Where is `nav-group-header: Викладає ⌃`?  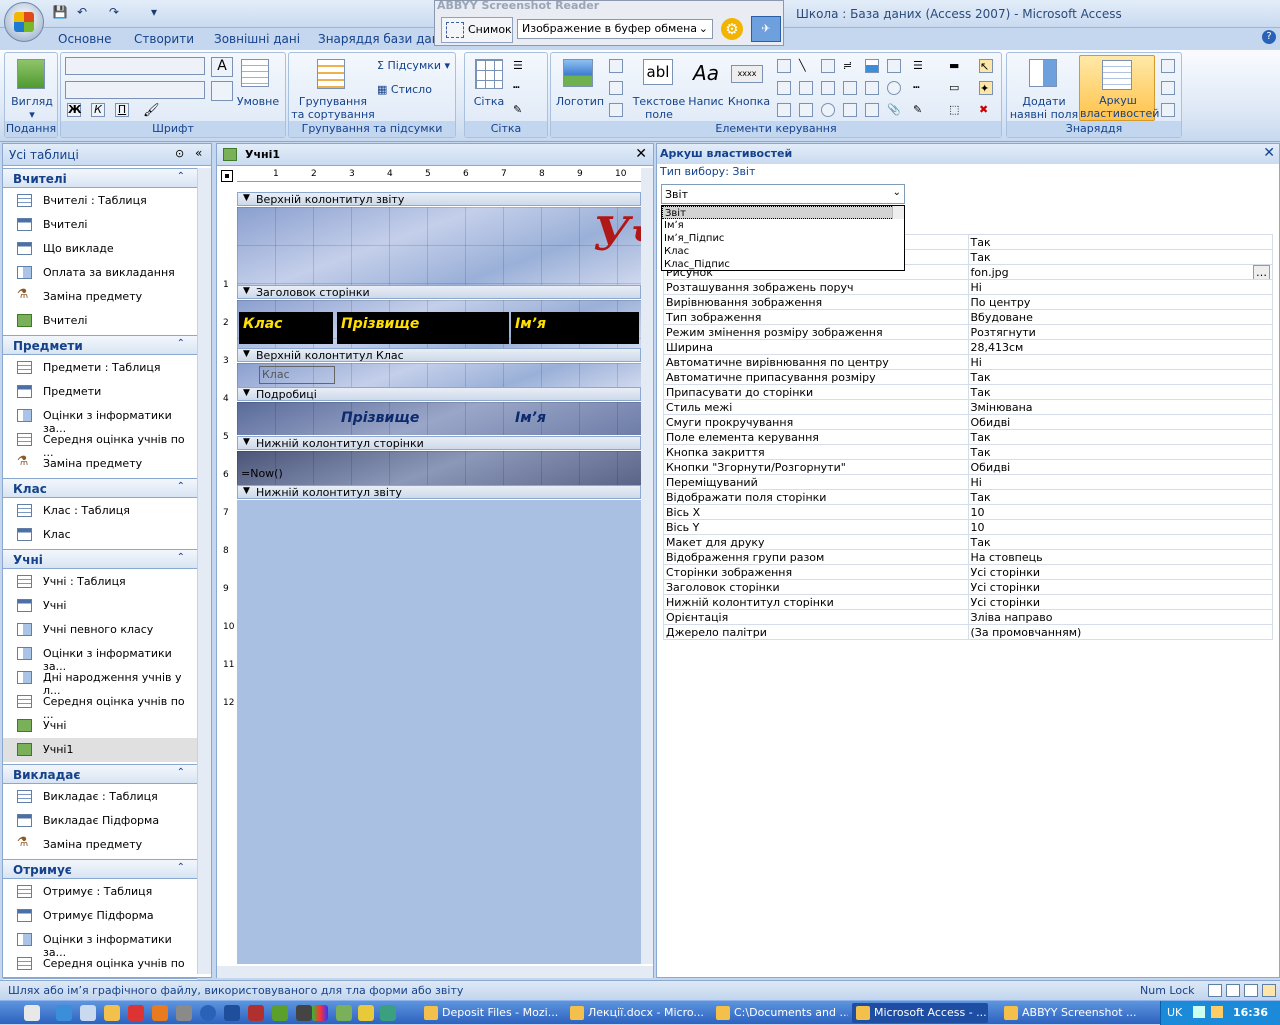 nav-group-header: Викладає ⌃ is located at coordinates (100, 774).